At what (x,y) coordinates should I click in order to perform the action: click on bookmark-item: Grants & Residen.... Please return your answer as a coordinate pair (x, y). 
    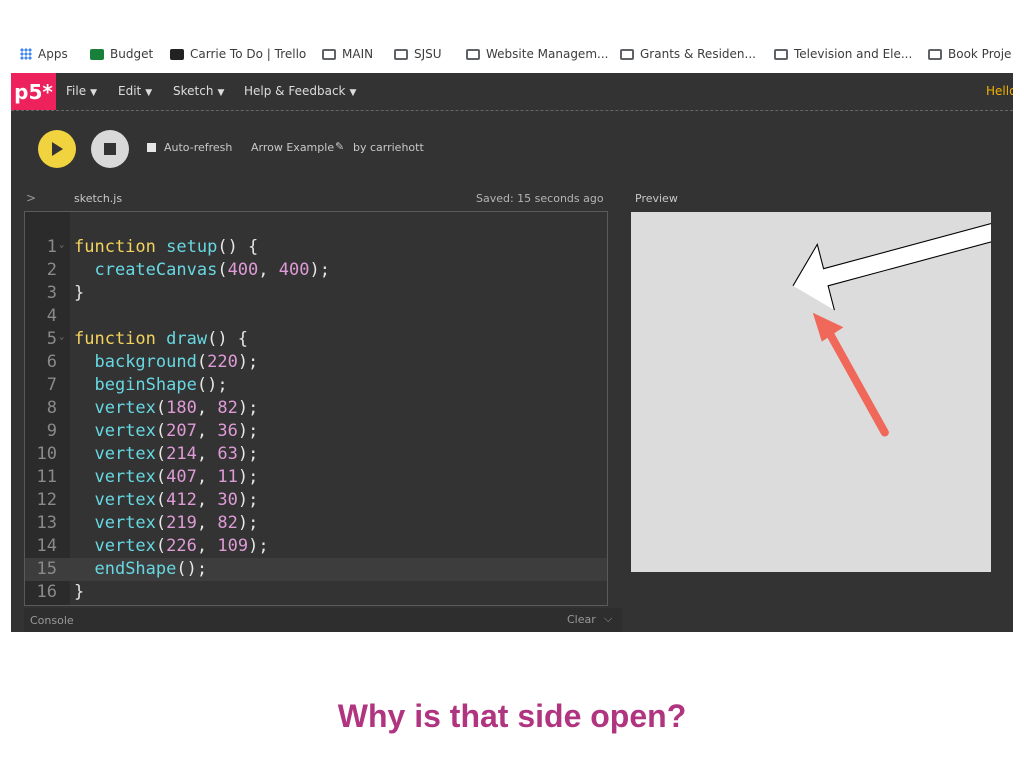
    Looking at the image, I should click on (688, 54).